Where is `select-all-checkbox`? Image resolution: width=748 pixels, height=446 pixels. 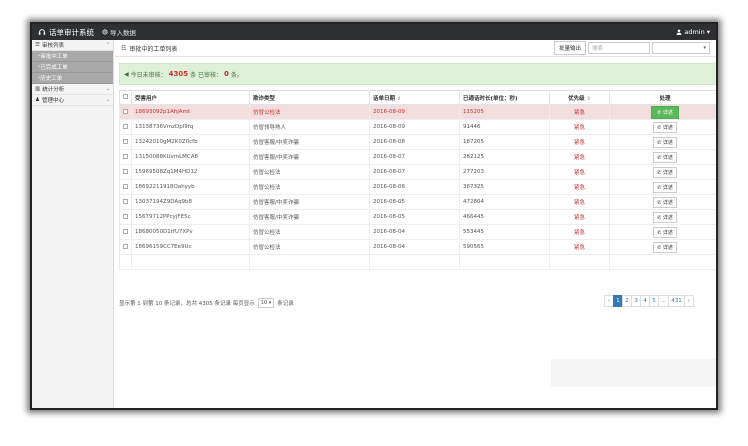
select-all-checkbox is located at coordinates (125, 96).